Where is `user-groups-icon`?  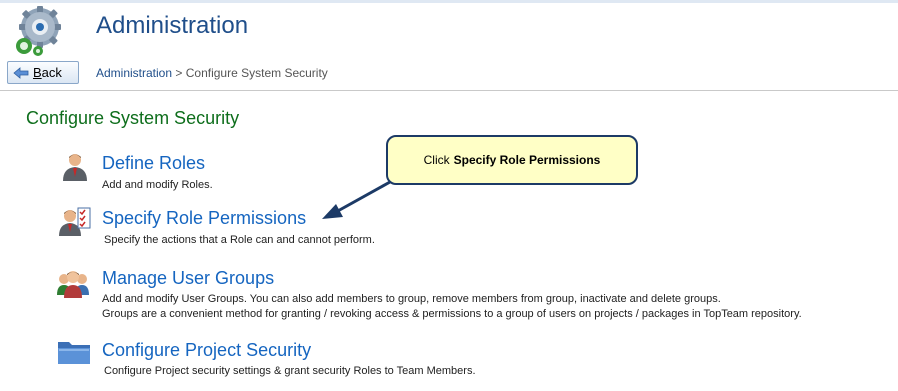 user-groups-icon is located at coordinates (73, 283).